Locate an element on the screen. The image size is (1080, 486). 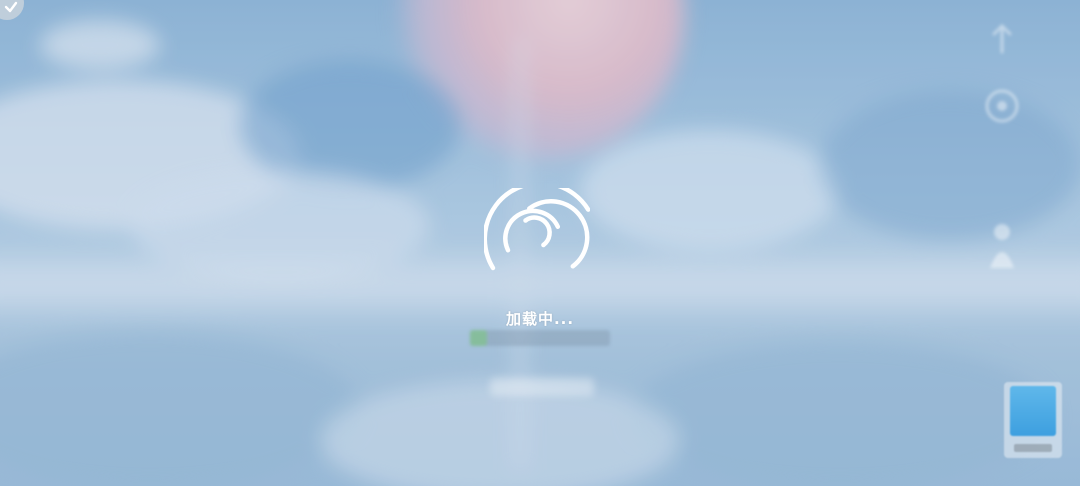
character-icon is located at coordinates (1002, 248).